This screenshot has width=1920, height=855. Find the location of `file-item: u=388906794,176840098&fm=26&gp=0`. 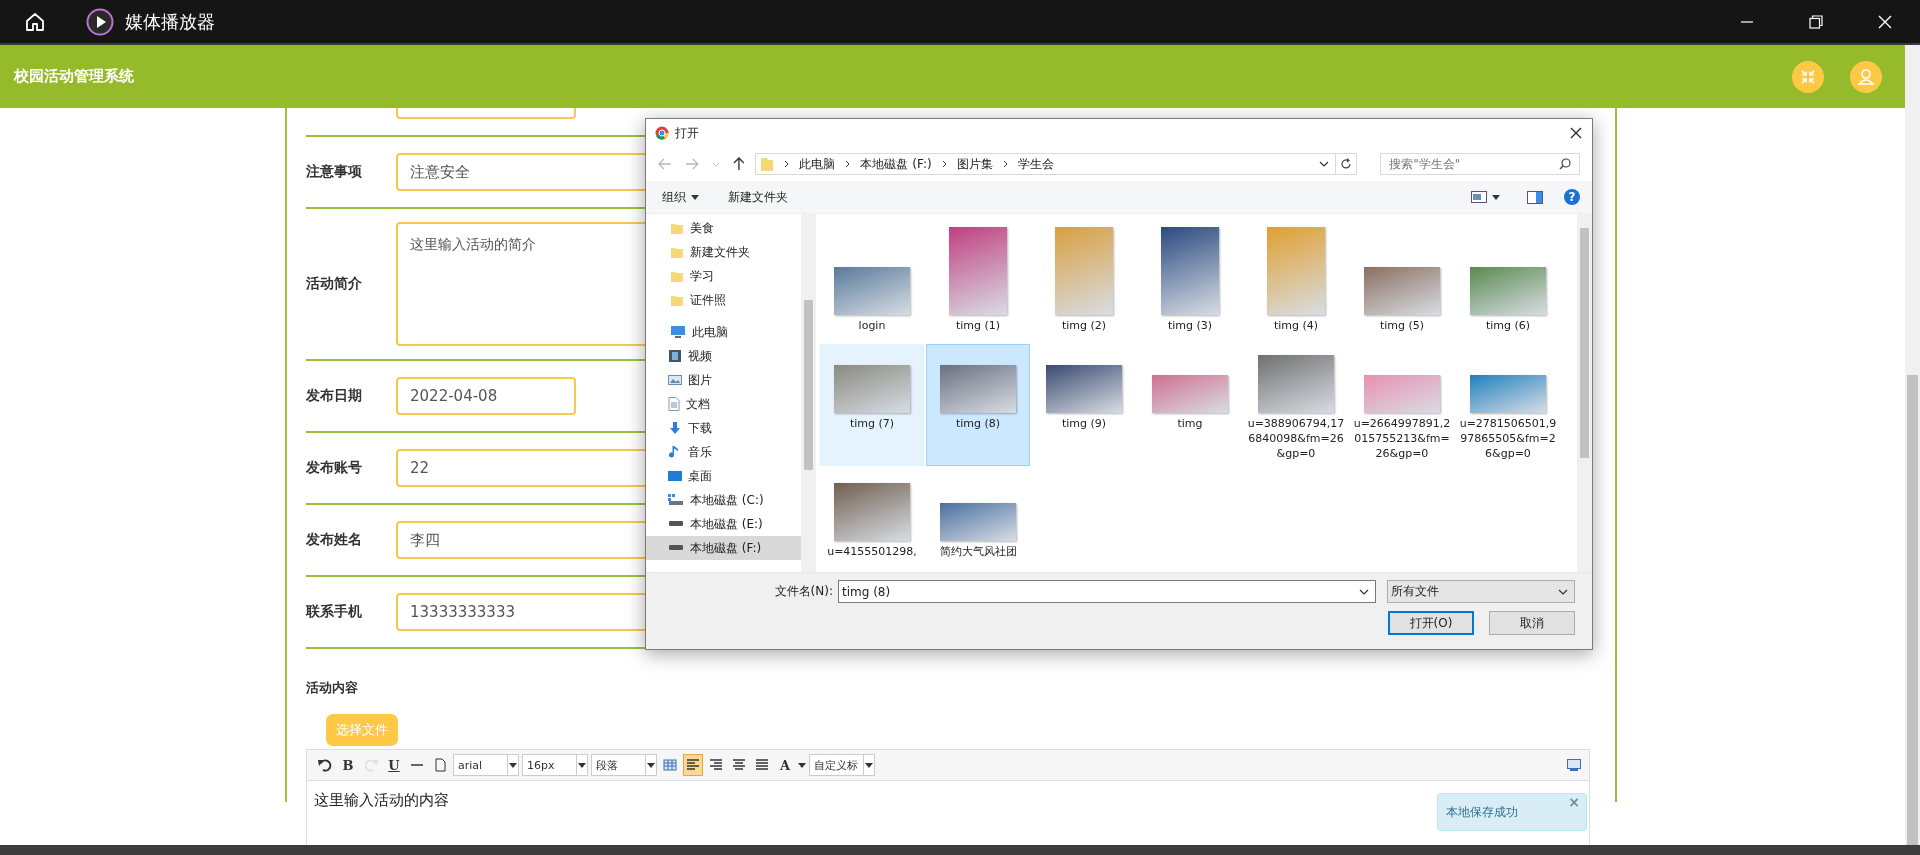

file-item: u=388906794,176840098&fm=26&gp=0 is located at coordinates (1296, 405).